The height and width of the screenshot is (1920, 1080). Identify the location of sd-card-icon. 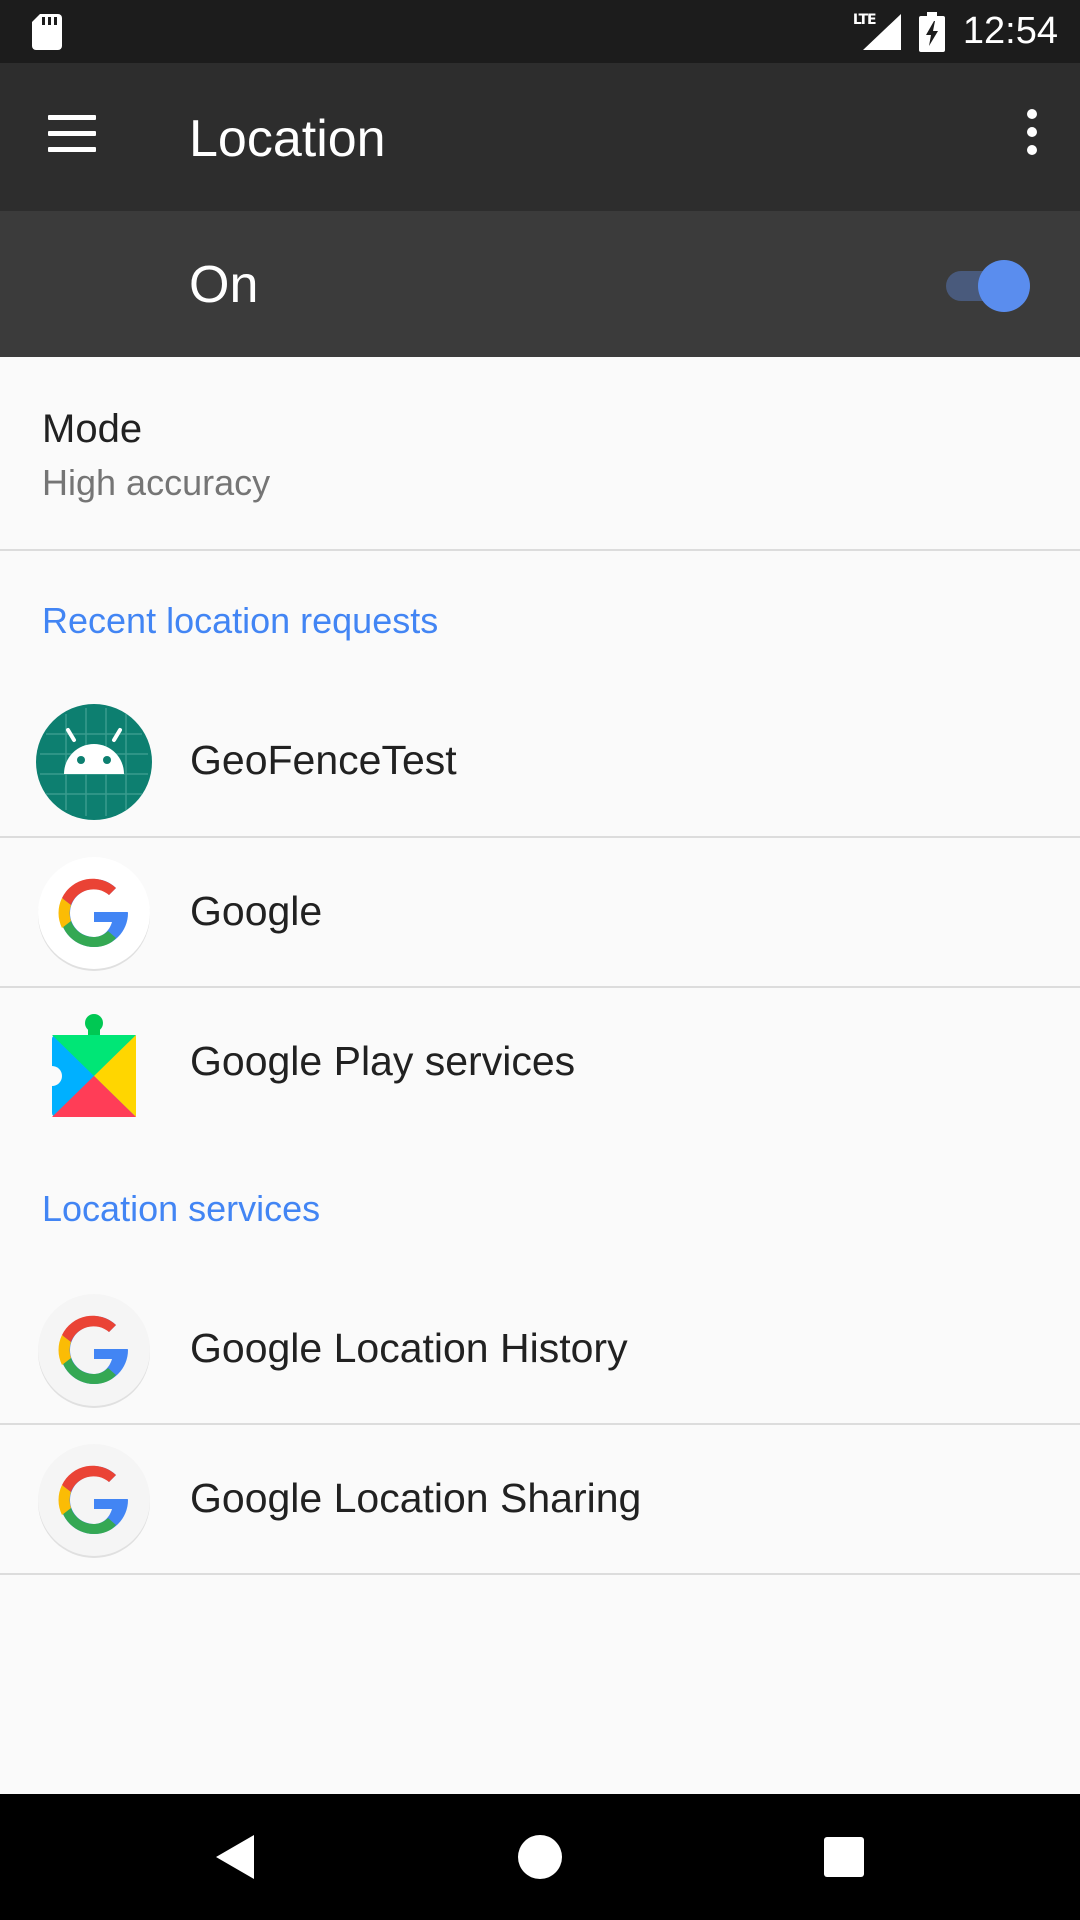
(47, 32).